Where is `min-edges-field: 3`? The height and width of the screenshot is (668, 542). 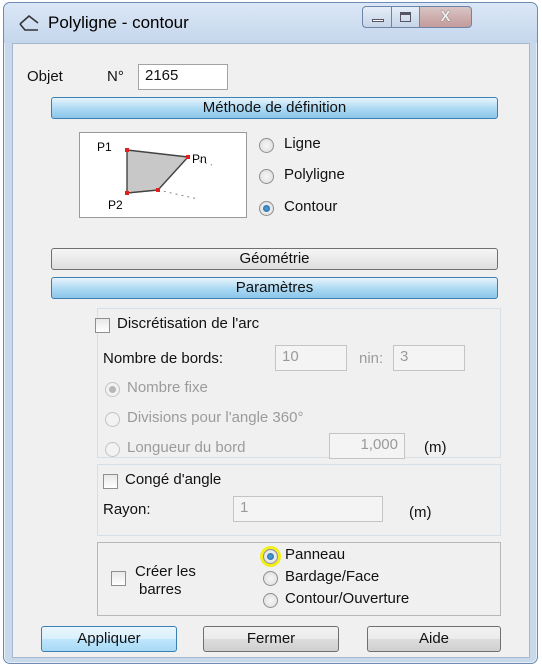 min-edges-field: 3 is located at coordinates (429, 358).